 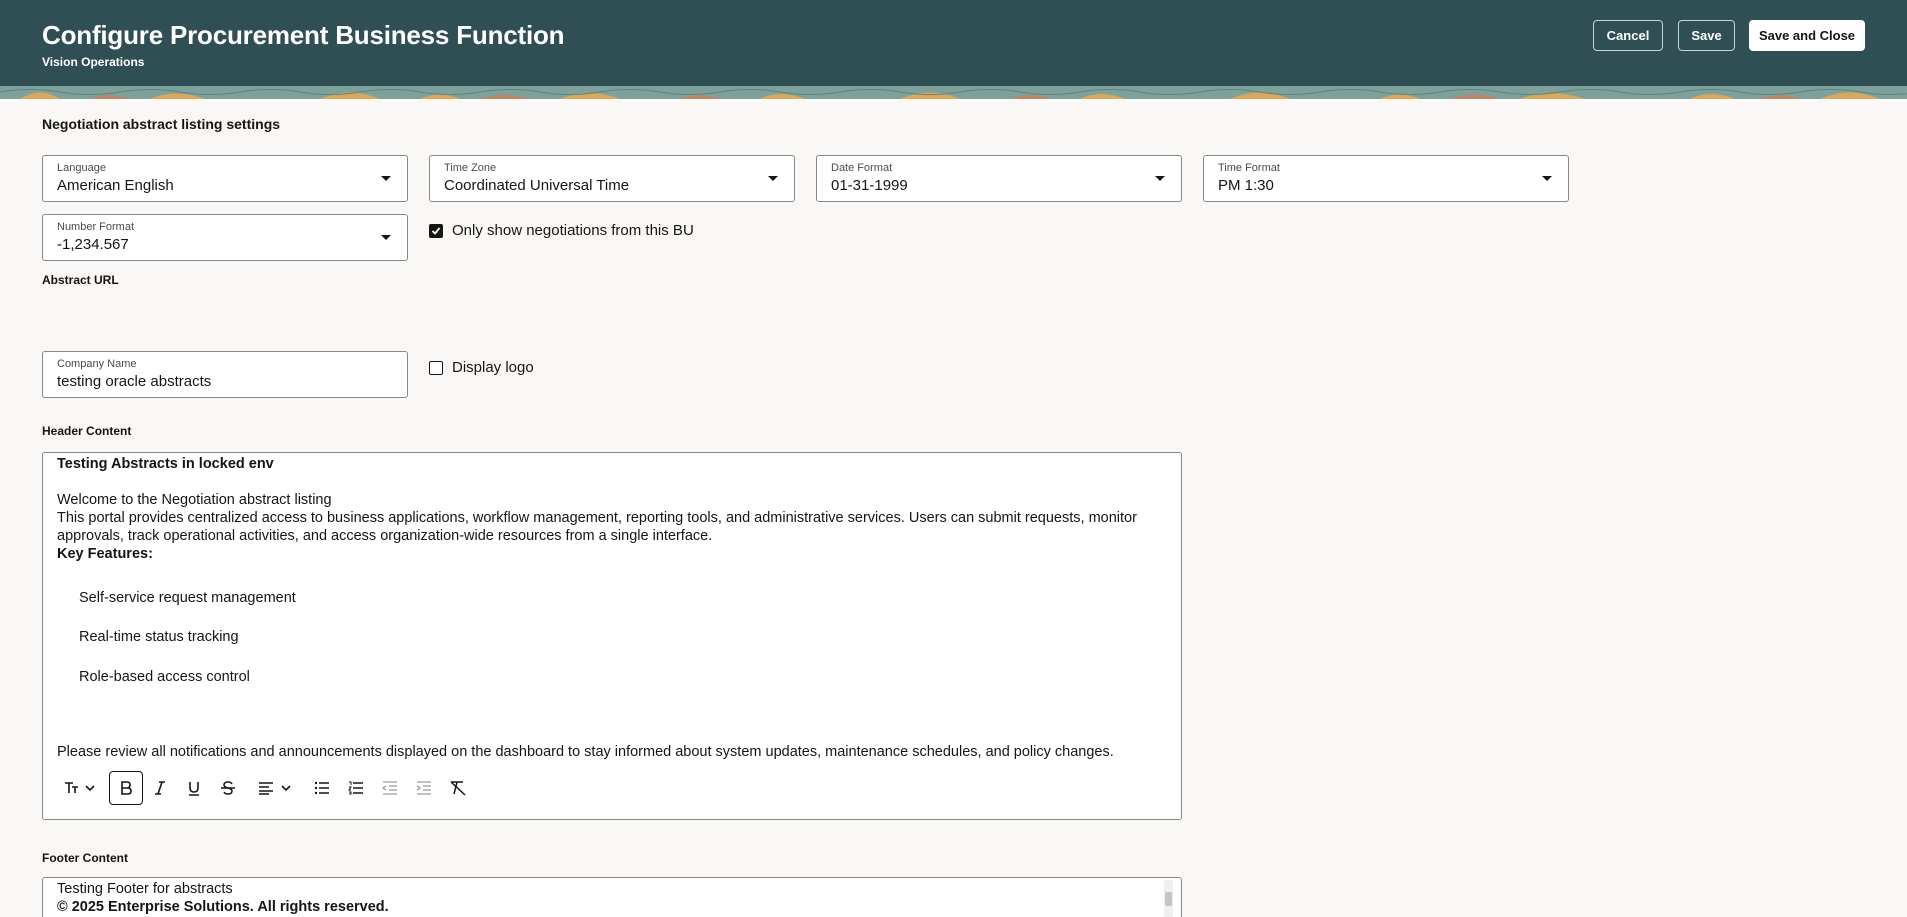 I want to click on language-label: Language, so click(x=81, y=168).